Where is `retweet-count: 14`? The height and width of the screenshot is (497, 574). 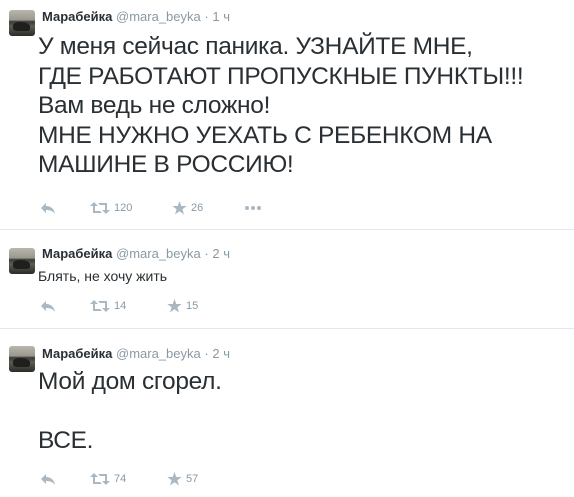 retweet-count: 14 is located at coordinates (120, 306).